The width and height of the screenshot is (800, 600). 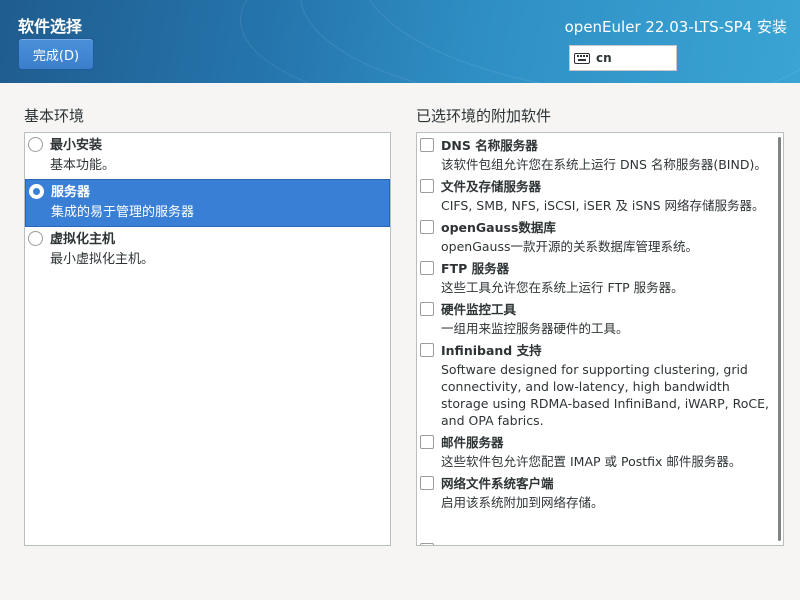 What do you see at coordinates (50, 26) in the screenshot?
I see `page-title: 软件选择` at bounding box center [50, 26].